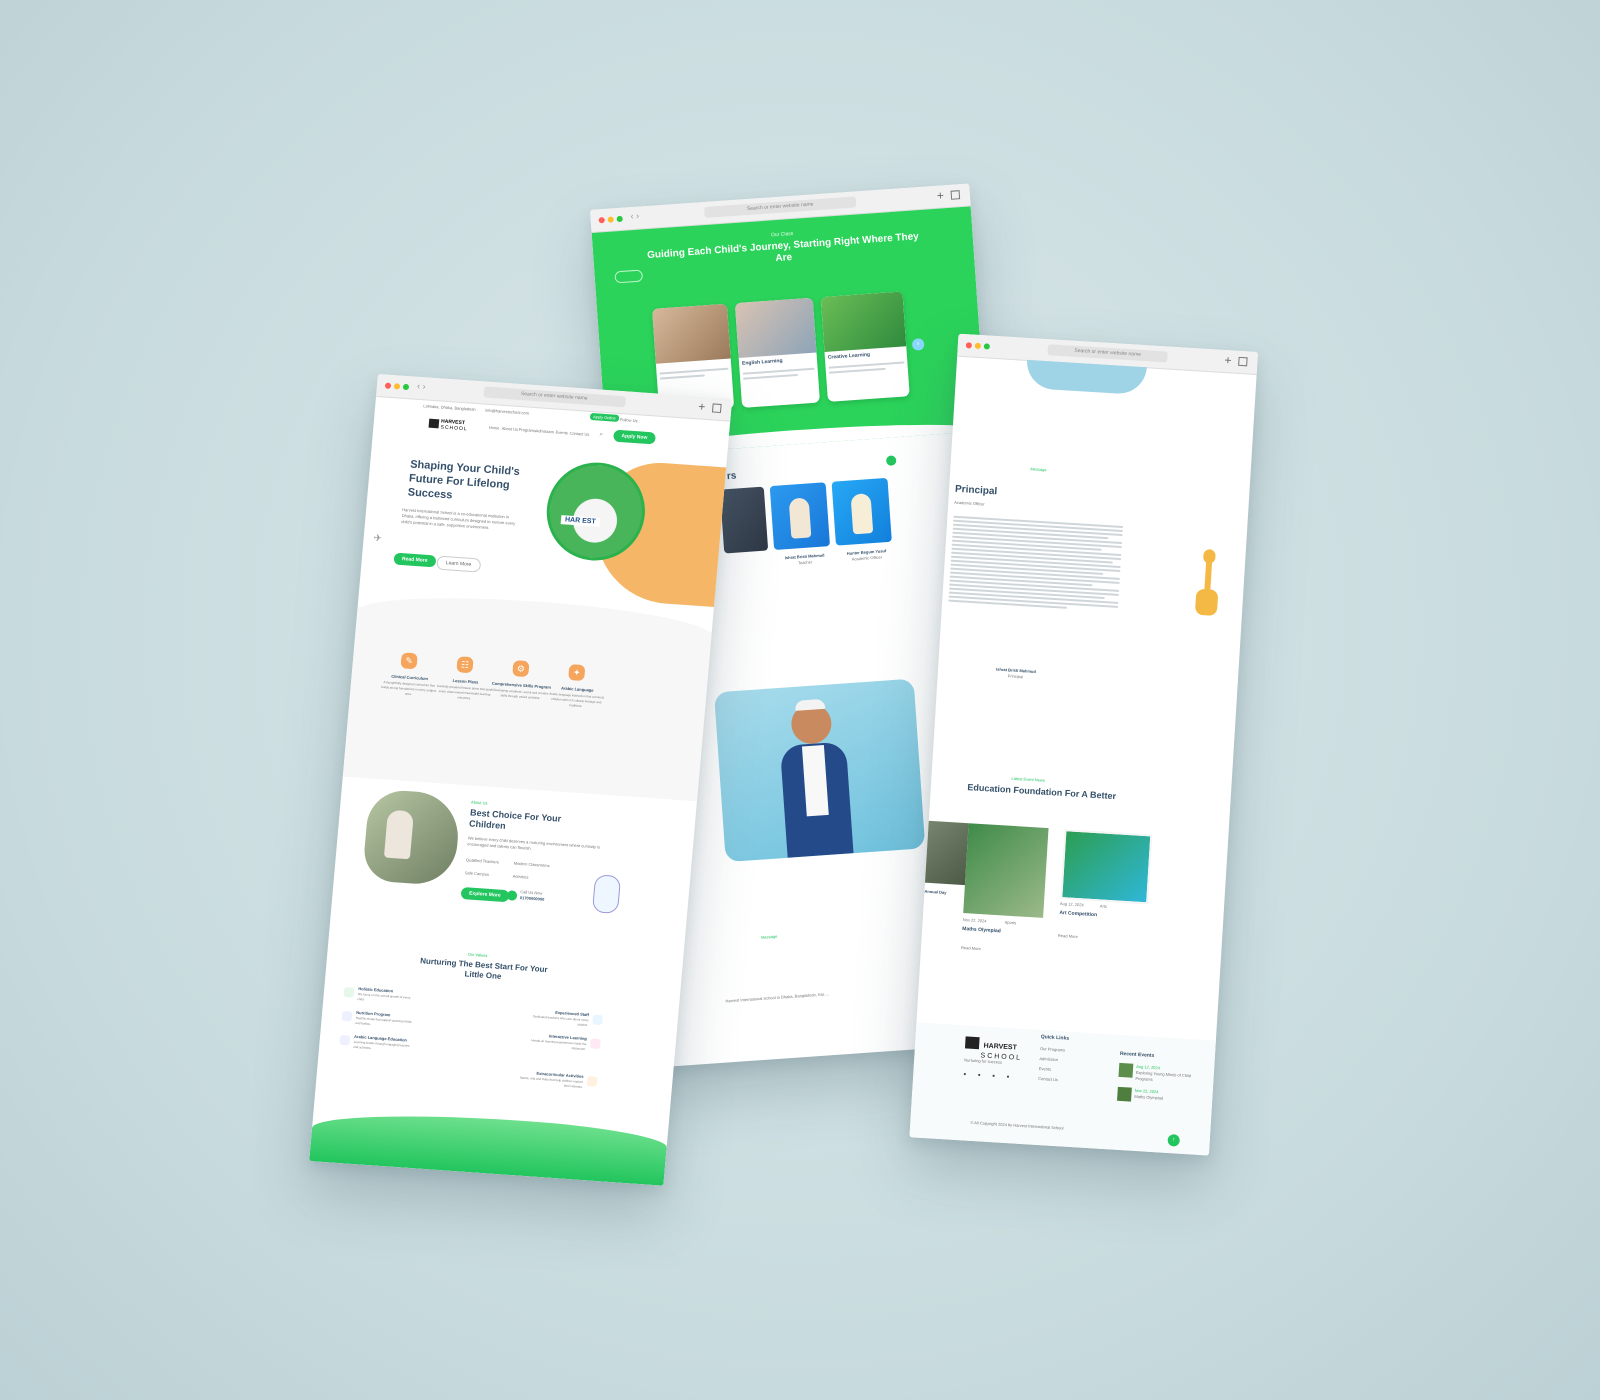 The height and width of the screenshot is (1400, 1600). I want to click on nav-programs: Programs, so click(527, 430).